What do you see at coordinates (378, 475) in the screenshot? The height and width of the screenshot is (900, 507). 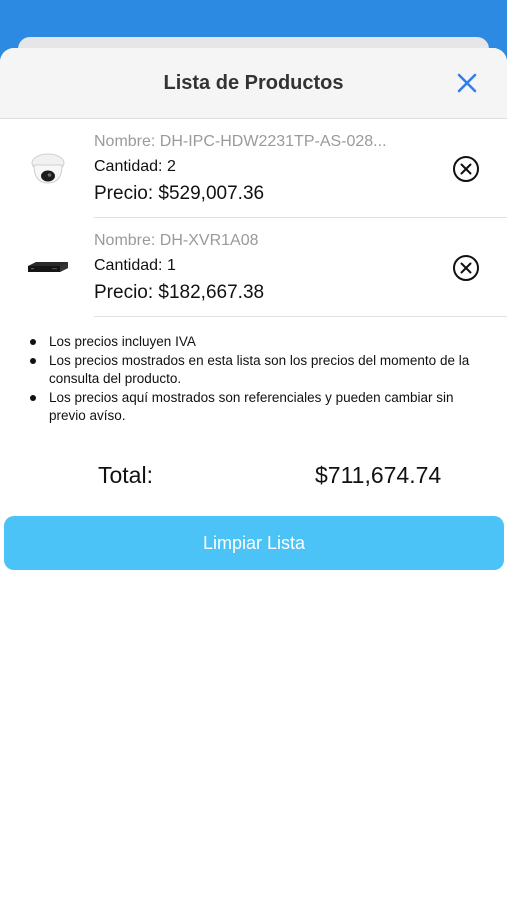 I see `total-value: $711,674.74` at bounding box center [378, 475].